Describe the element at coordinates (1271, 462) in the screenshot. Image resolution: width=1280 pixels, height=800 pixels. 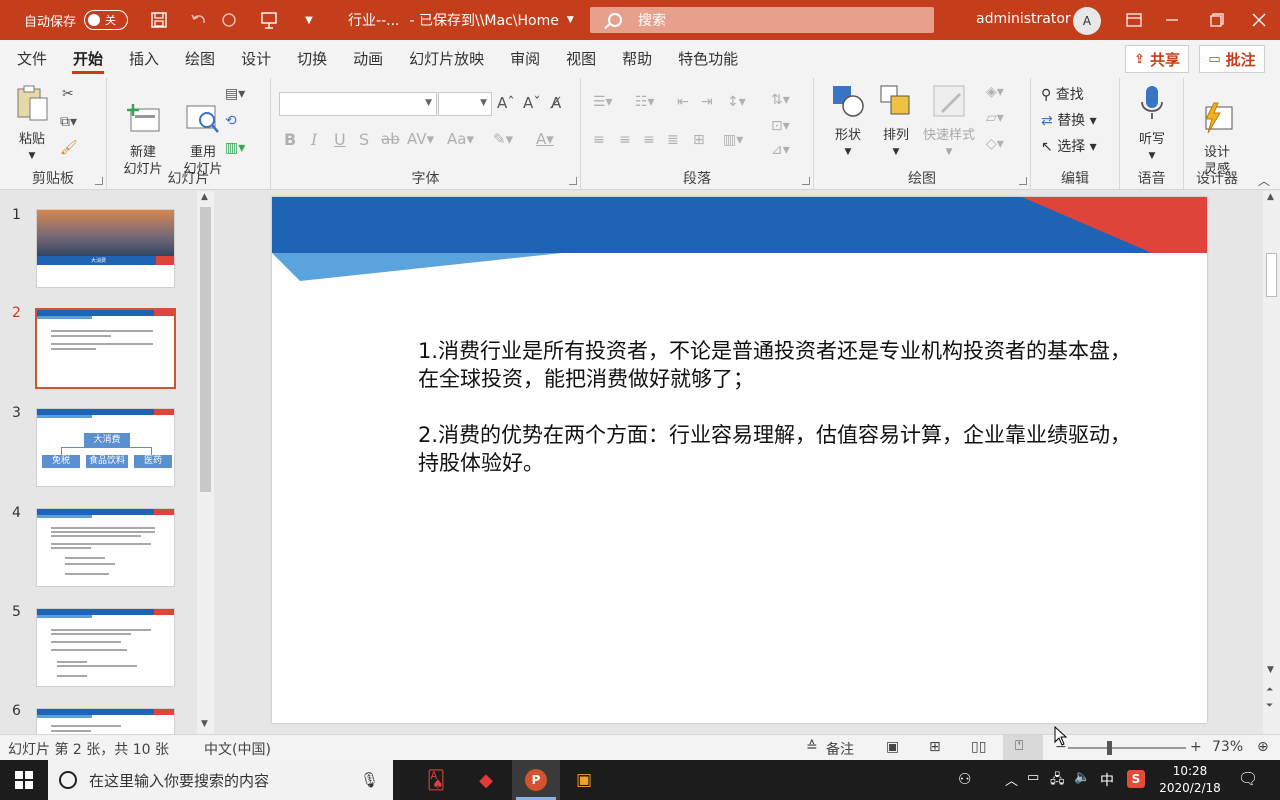
I see `editor-scrollbar: ▲ ▼ ⏶ ⏷` at that location.